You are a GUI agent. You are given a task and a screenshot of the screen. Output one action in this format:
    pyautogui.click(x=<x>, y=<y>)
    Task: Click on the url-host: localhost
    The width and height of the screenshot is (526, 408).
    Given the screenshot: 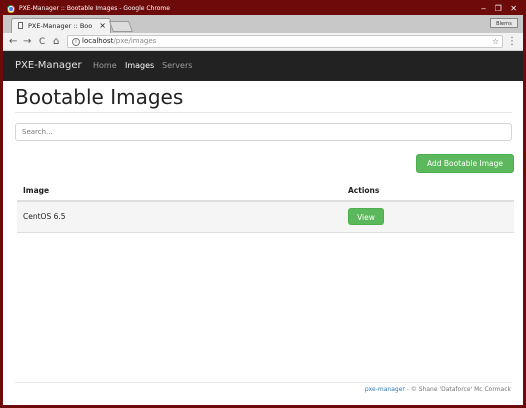 What is the action you would take?
    pyautogui.click(x=98, y=41)
    